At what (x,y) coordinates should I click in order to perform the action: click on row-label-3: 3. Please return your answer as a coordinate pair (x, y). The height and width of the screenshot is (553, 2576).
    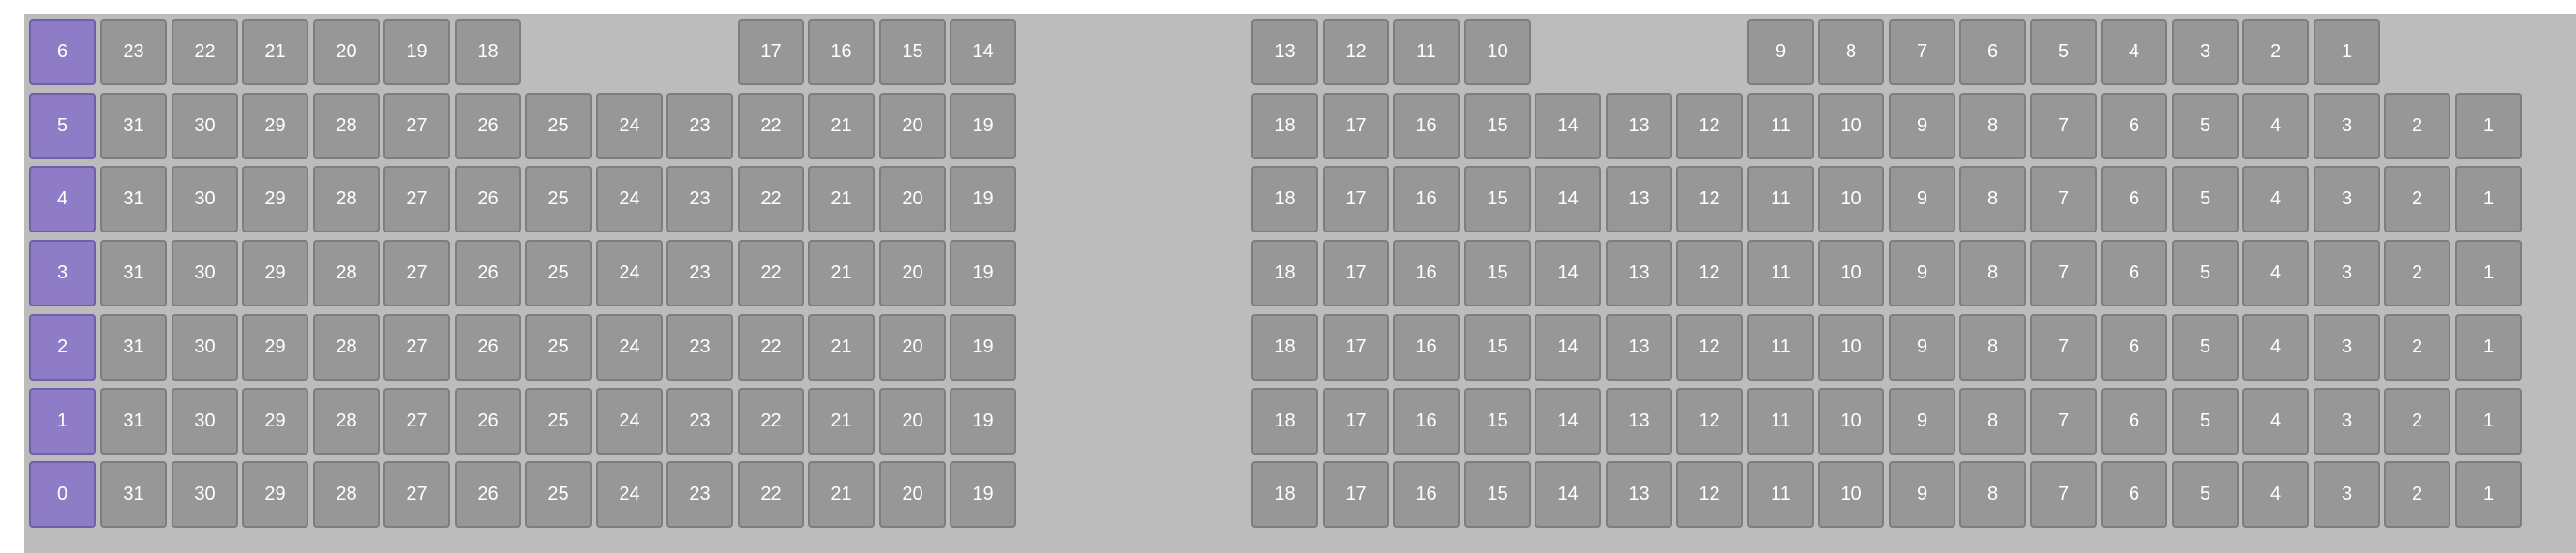
    Looking at the image, I should click on (63, 273).